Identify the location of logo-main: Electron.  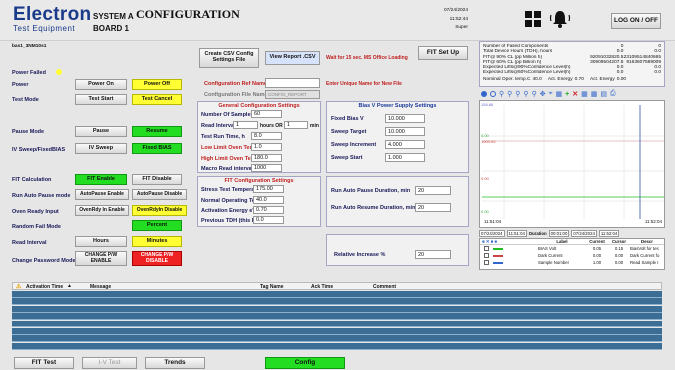
(52, 14).